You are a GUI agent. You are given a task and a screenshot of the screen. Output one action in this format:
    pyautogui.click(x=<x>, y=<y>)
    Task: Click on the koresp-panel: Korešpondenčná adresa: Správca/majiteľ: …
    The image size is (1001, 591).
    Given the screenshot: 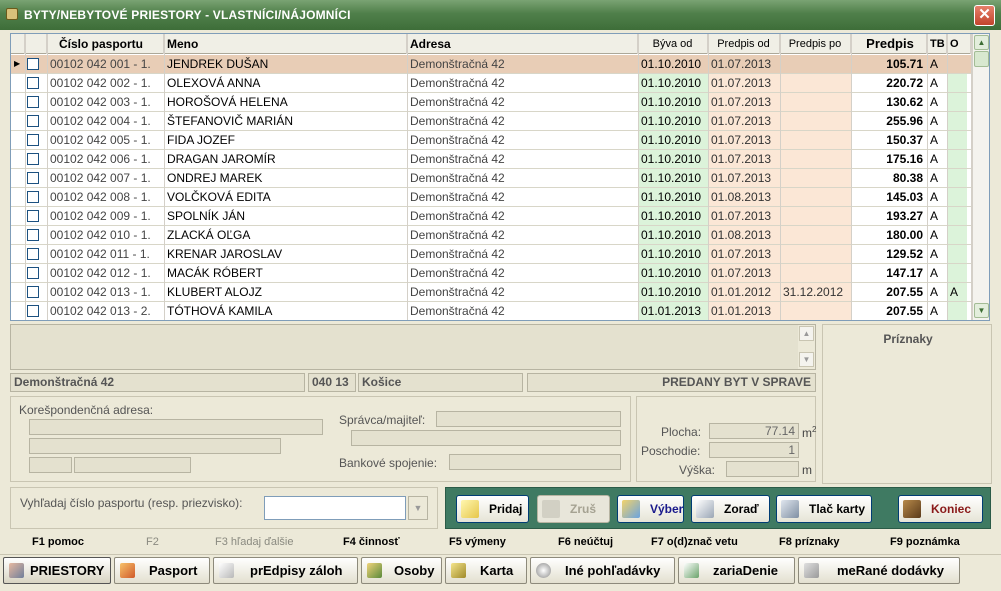 What is the action you would take?
    pyautogui.click(x=320, y=439)
    